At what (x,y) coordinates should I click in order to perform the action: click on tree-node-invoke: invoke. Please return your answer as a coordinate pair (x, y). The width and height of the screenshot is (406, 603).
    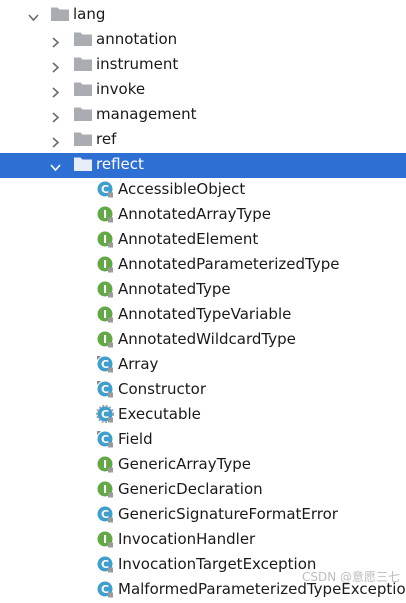
    Looking at the image, I should click on (203, 90).